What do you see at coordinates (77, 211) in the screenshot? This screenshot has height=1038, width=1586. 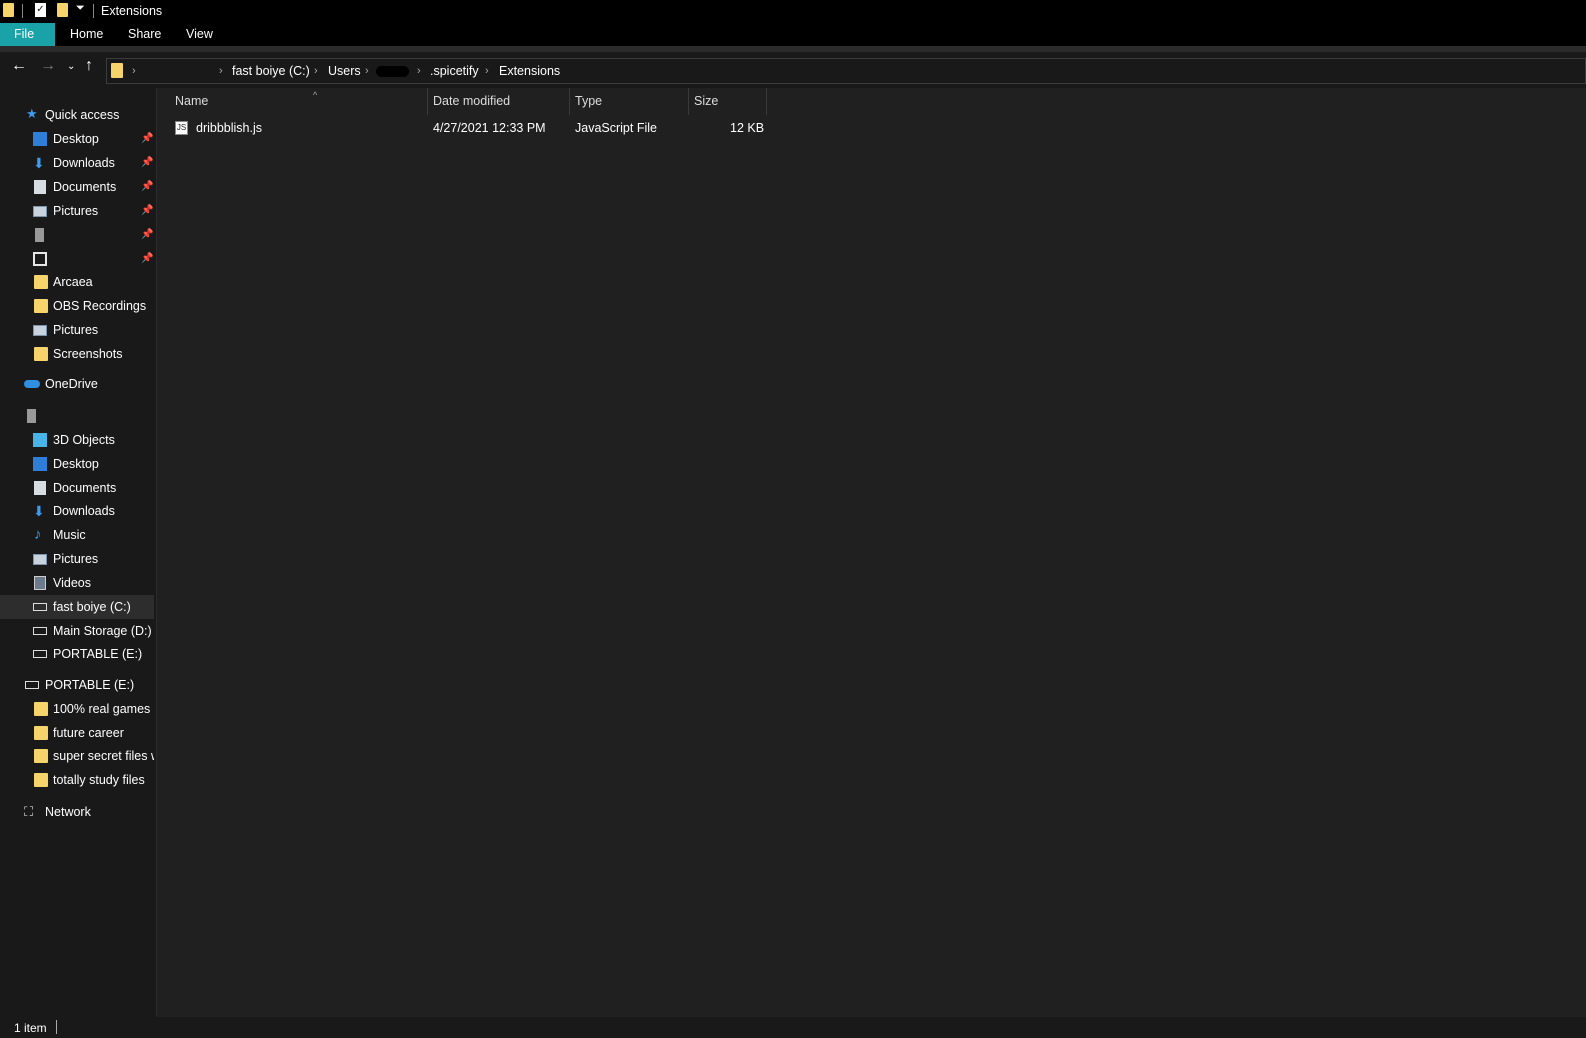 I see `sidebar-item-pictures: Pictures 📌` at bounding box center [77, 211].